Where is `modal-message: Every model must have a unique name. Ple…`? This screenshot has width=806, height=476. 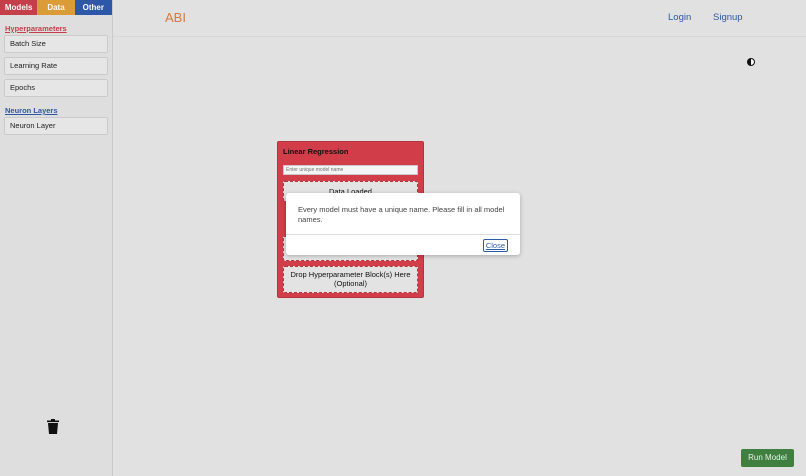
modal-message: Every model must have a unique name. Ple… is located at coordinates (401, 214).